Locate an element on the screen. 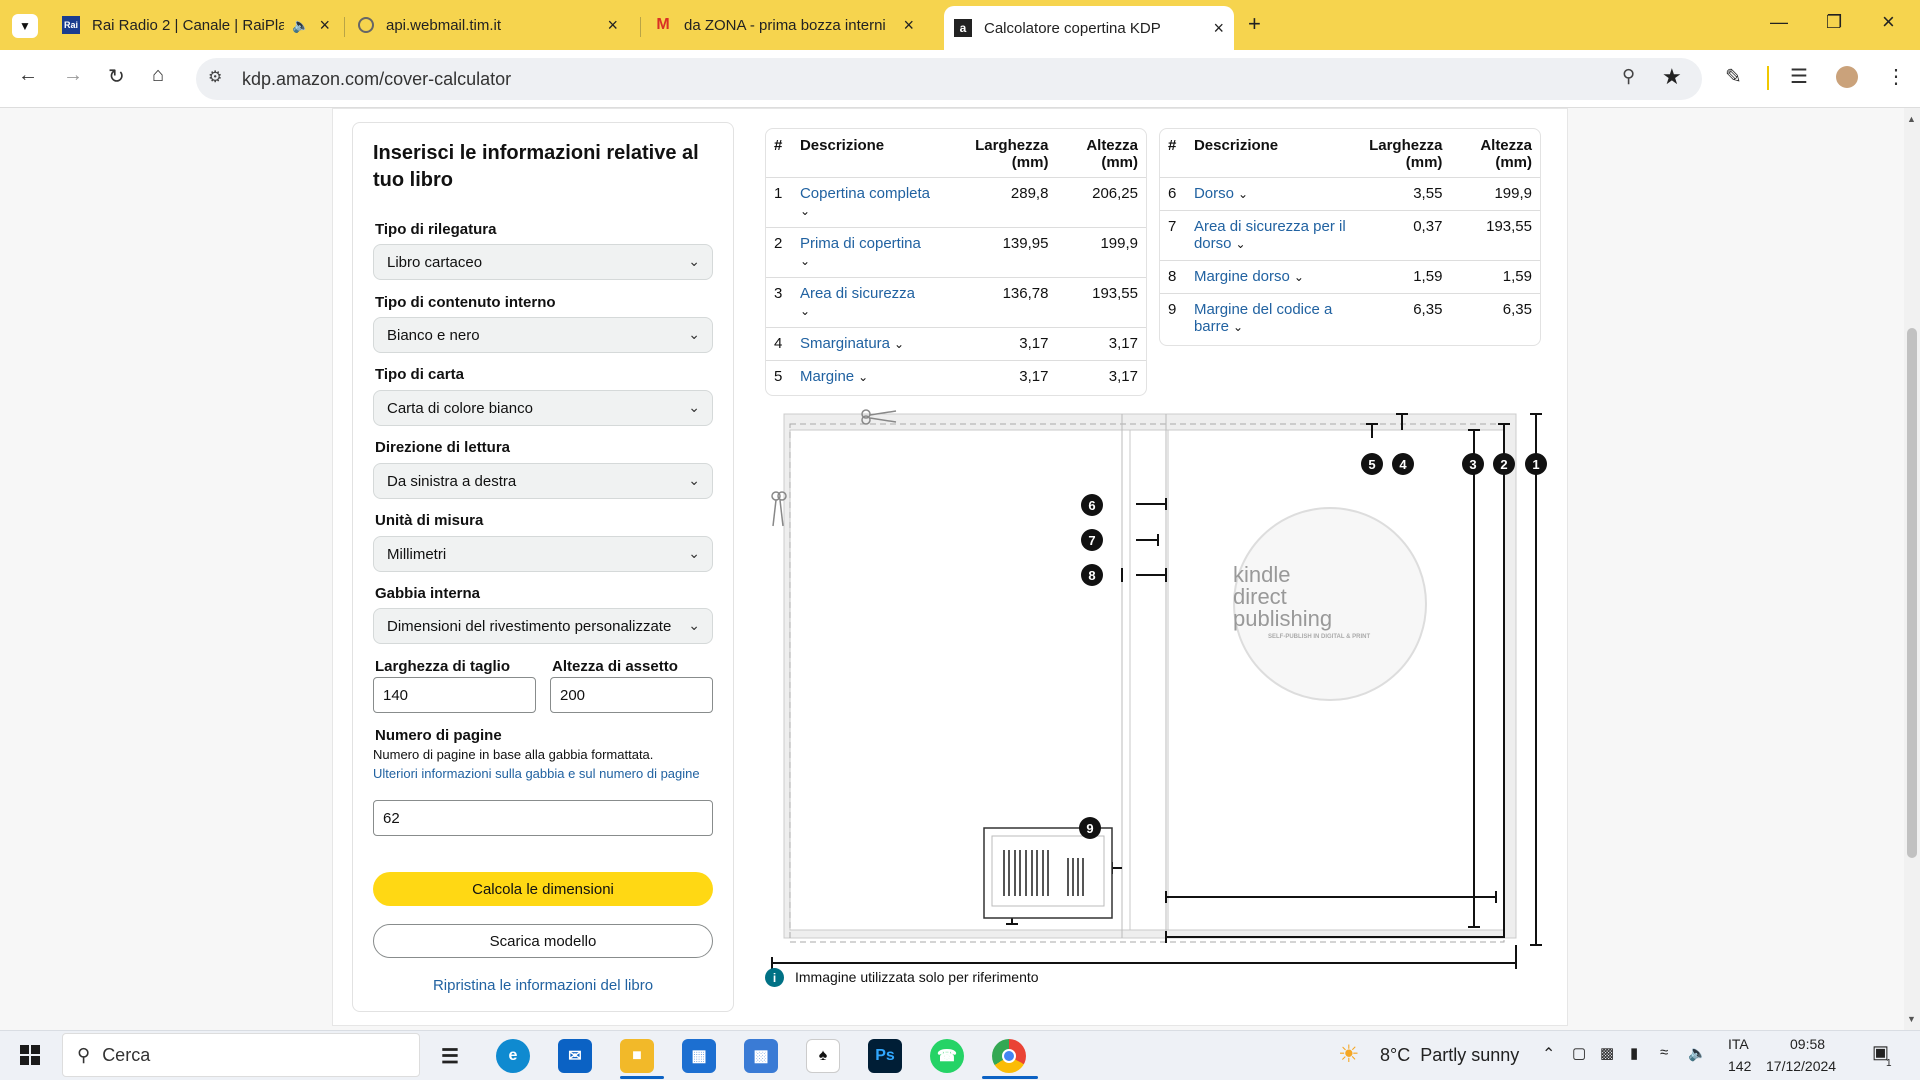 The image size is (1920, 1080). weather-text: 8°C Partly sunny is located at coordinates (1449, 1055).